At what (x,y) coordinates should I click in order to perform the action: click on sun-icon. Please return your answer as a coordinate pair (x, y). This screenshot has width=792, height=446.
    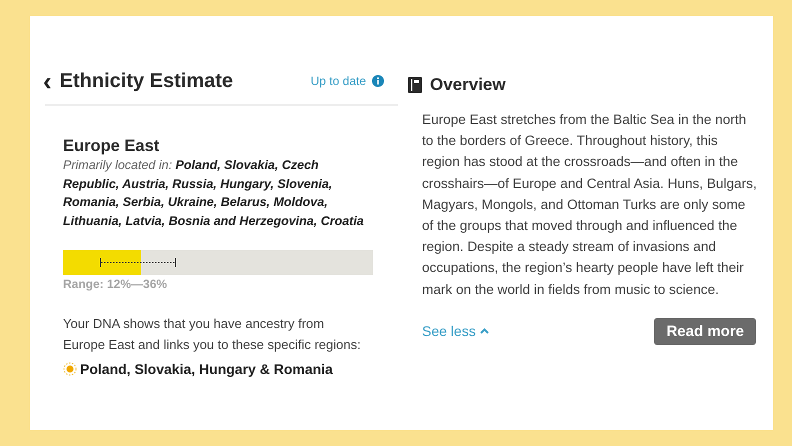
    Looking at the image, I should click on (70, 369).